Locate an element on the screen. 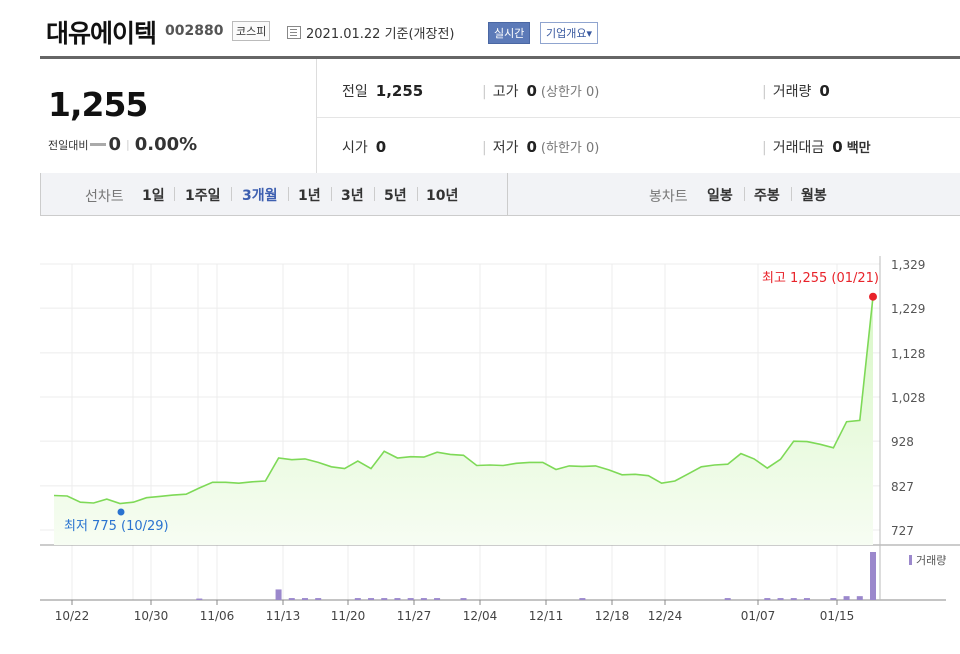 The width and height of the screenshot is (960, 654). volume-bars is located at coordinates (536, 576).